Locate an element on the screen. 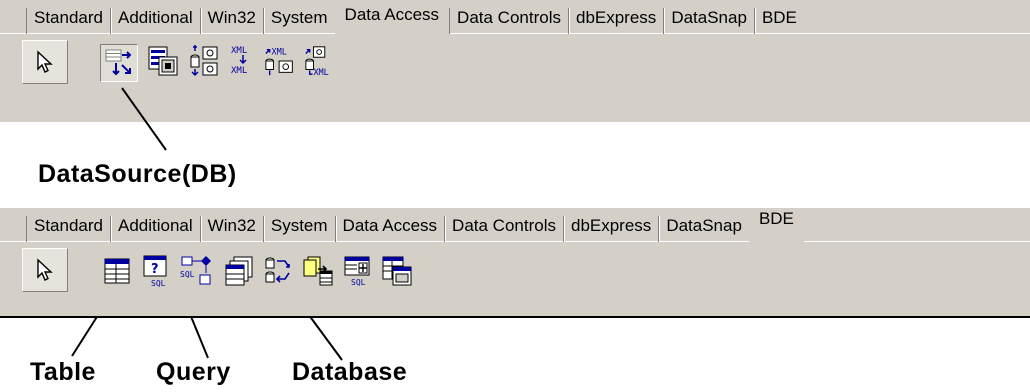 The width and height of the screenshot is (1030, 392). datasource-icon is located at coordinates (118, 62).